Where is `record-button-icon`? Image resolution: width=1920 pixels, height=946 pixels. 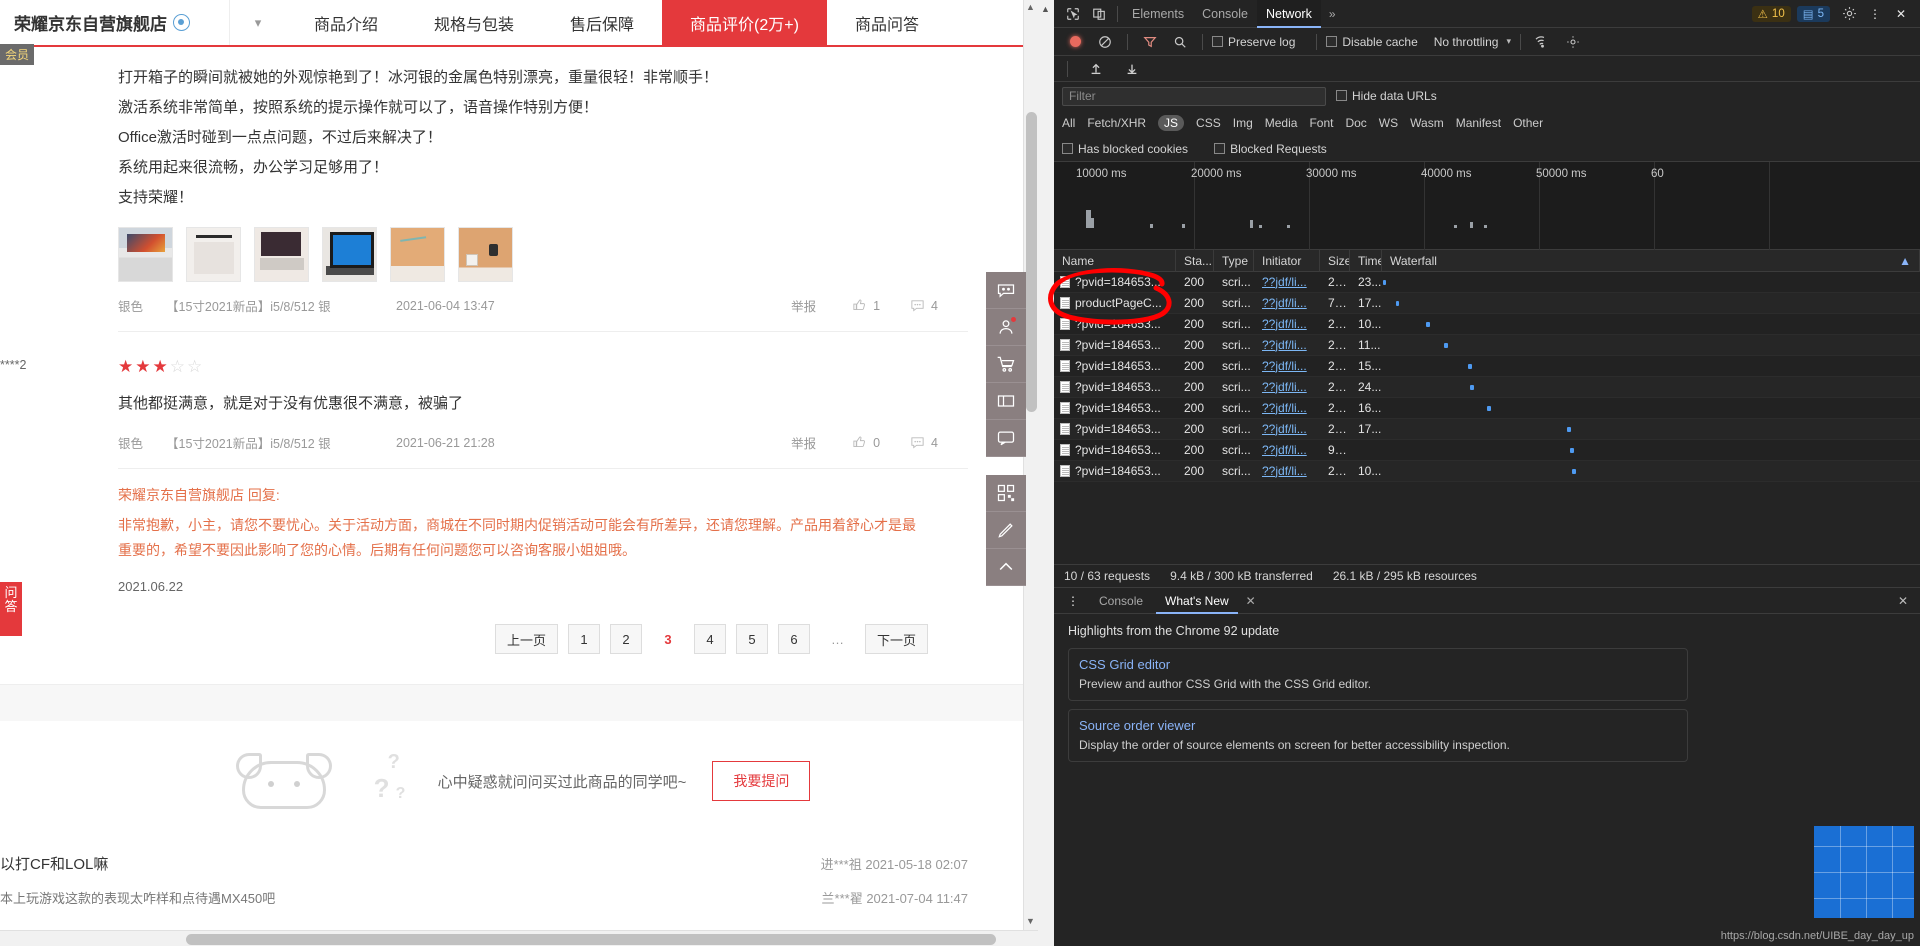 record-button-icon is located at coordinates (1075, 42).